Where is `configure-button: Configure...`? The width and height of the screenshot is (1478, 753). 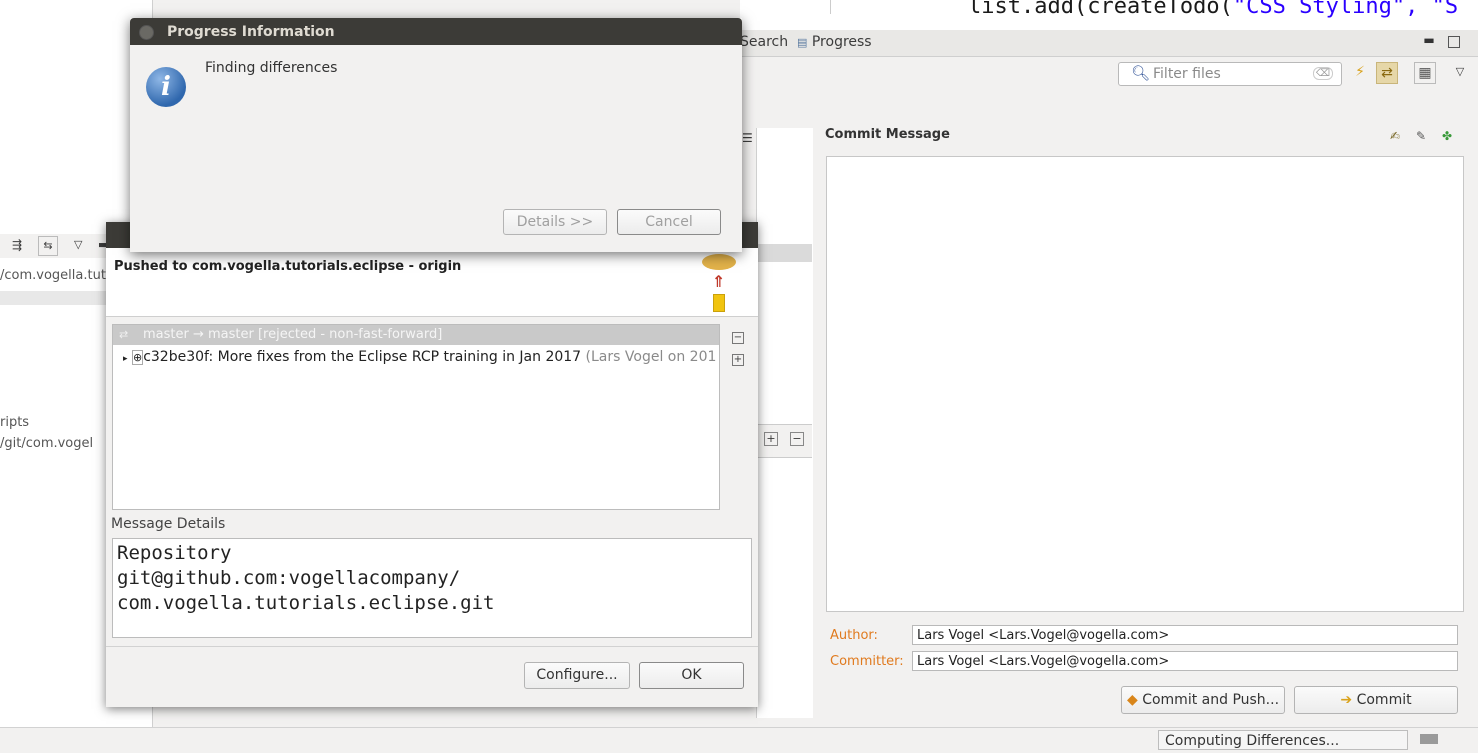 configure-button: Configure... is located at coordinates (577, 675).